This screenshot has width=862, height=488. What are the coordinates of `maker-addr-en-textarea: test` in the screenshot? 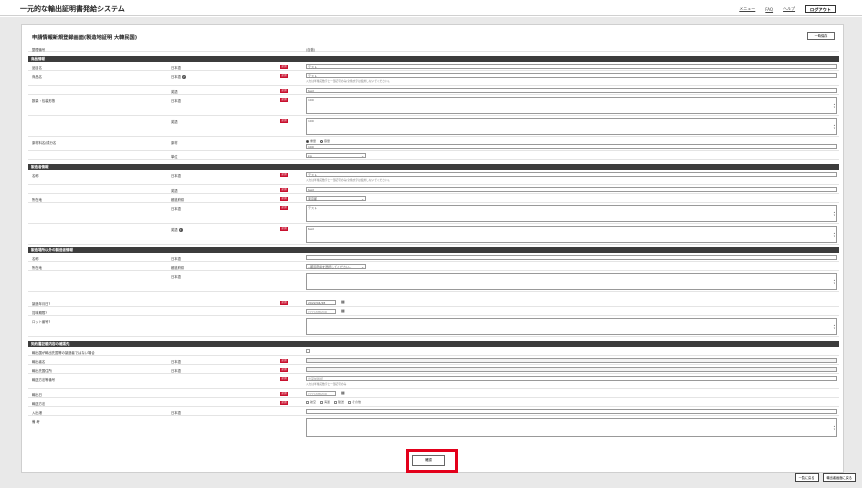 It's located at (571, 234).